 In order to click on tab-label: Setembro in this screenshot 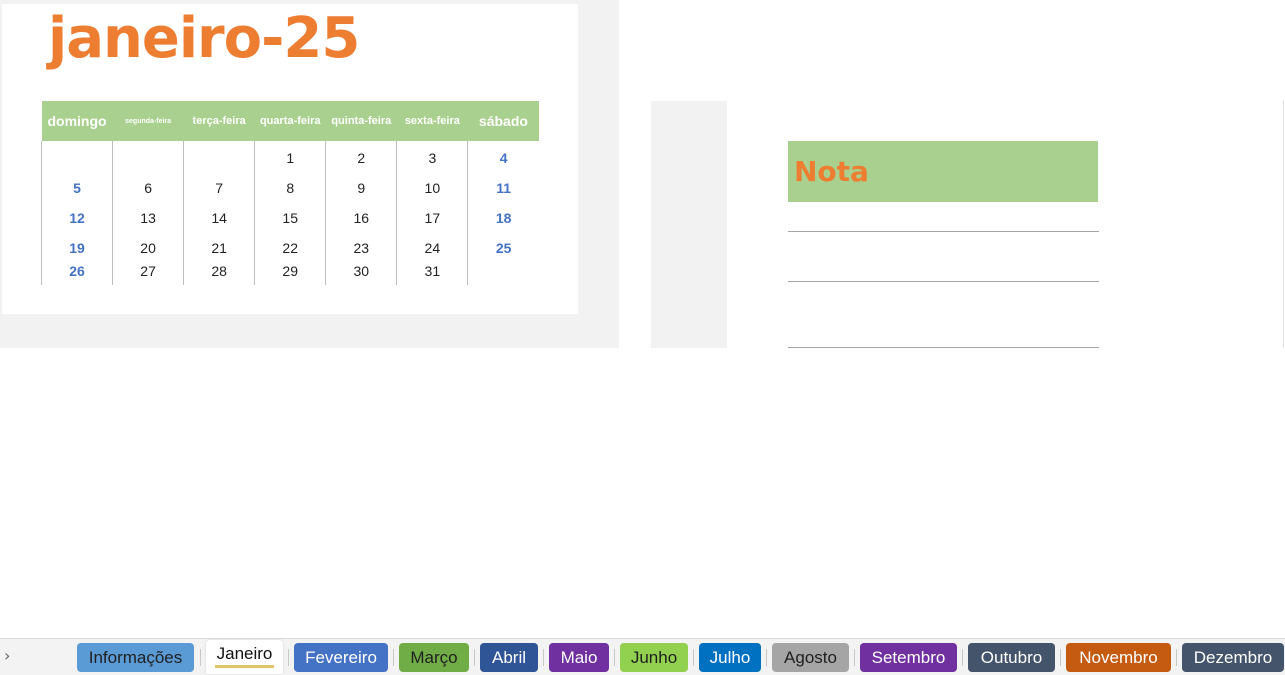, I will do `click(908, 657)`.